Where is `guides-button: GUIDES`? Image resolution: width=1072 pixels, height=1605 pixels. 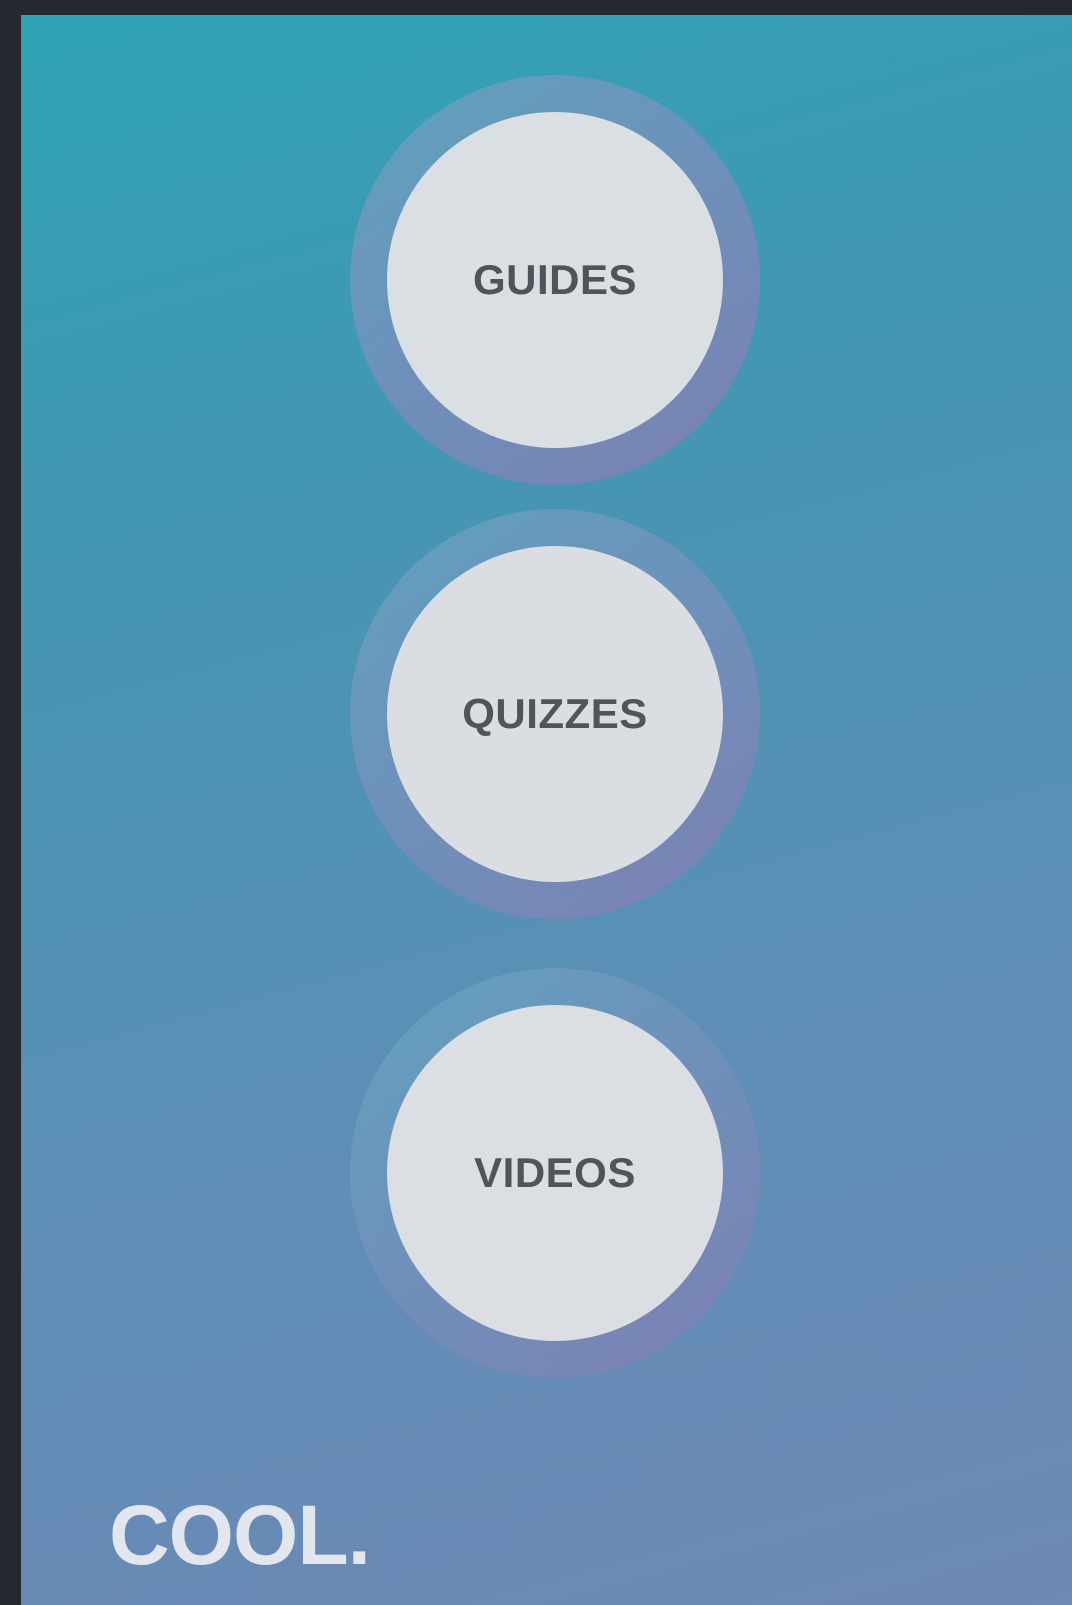 guides-button: GUIDES is located at coordinates (555, 280).